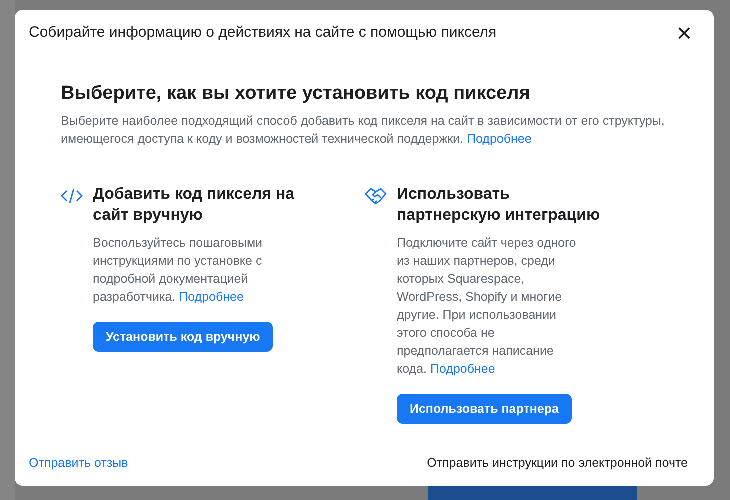 This screenshot has width=730, height=500. Describe the element at coordinates (296, 94) in the screenshot. I see `heading: Выберите, как вы хотите установить код пикселя` at that location.